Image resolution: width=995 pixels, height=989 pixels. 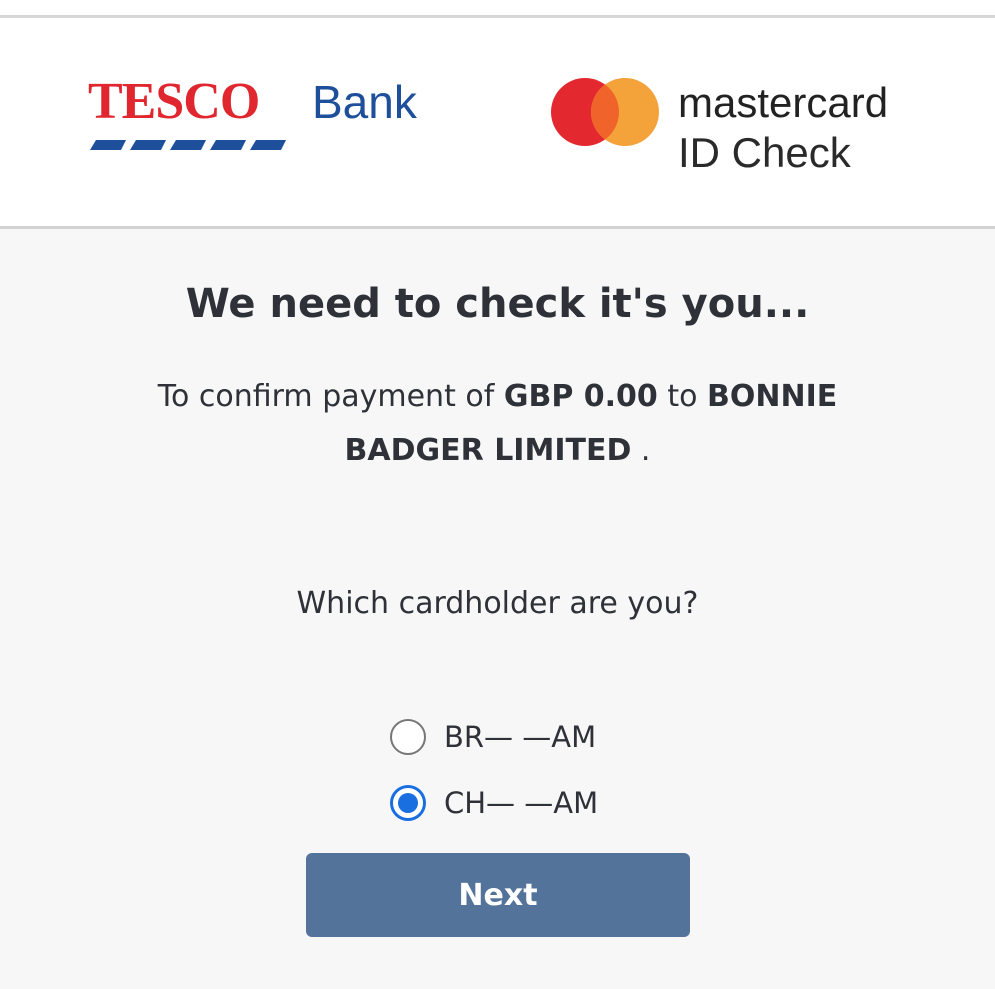 I want to click on cardholder-option-label: BR— —AM, so click(x=520, y=737).